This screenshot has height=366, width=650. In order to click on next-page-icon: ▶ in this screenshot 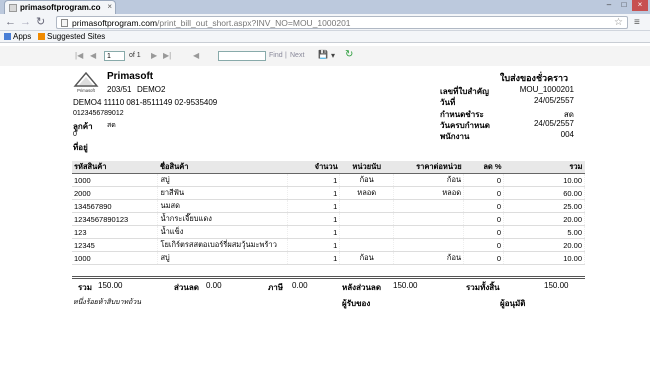, I will do `click(154, 55)`.